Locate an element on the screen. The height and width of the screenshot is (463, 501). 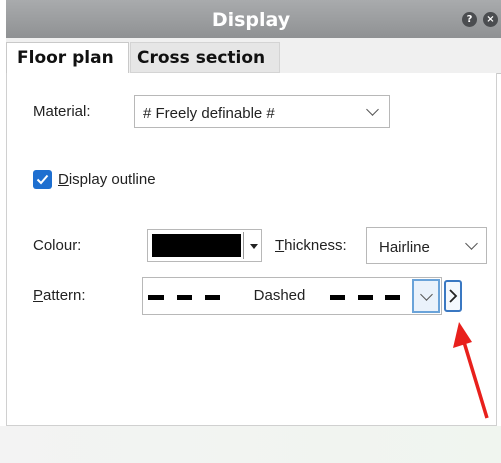
pattern-value: Dashed is located at coordinates (279, 296).